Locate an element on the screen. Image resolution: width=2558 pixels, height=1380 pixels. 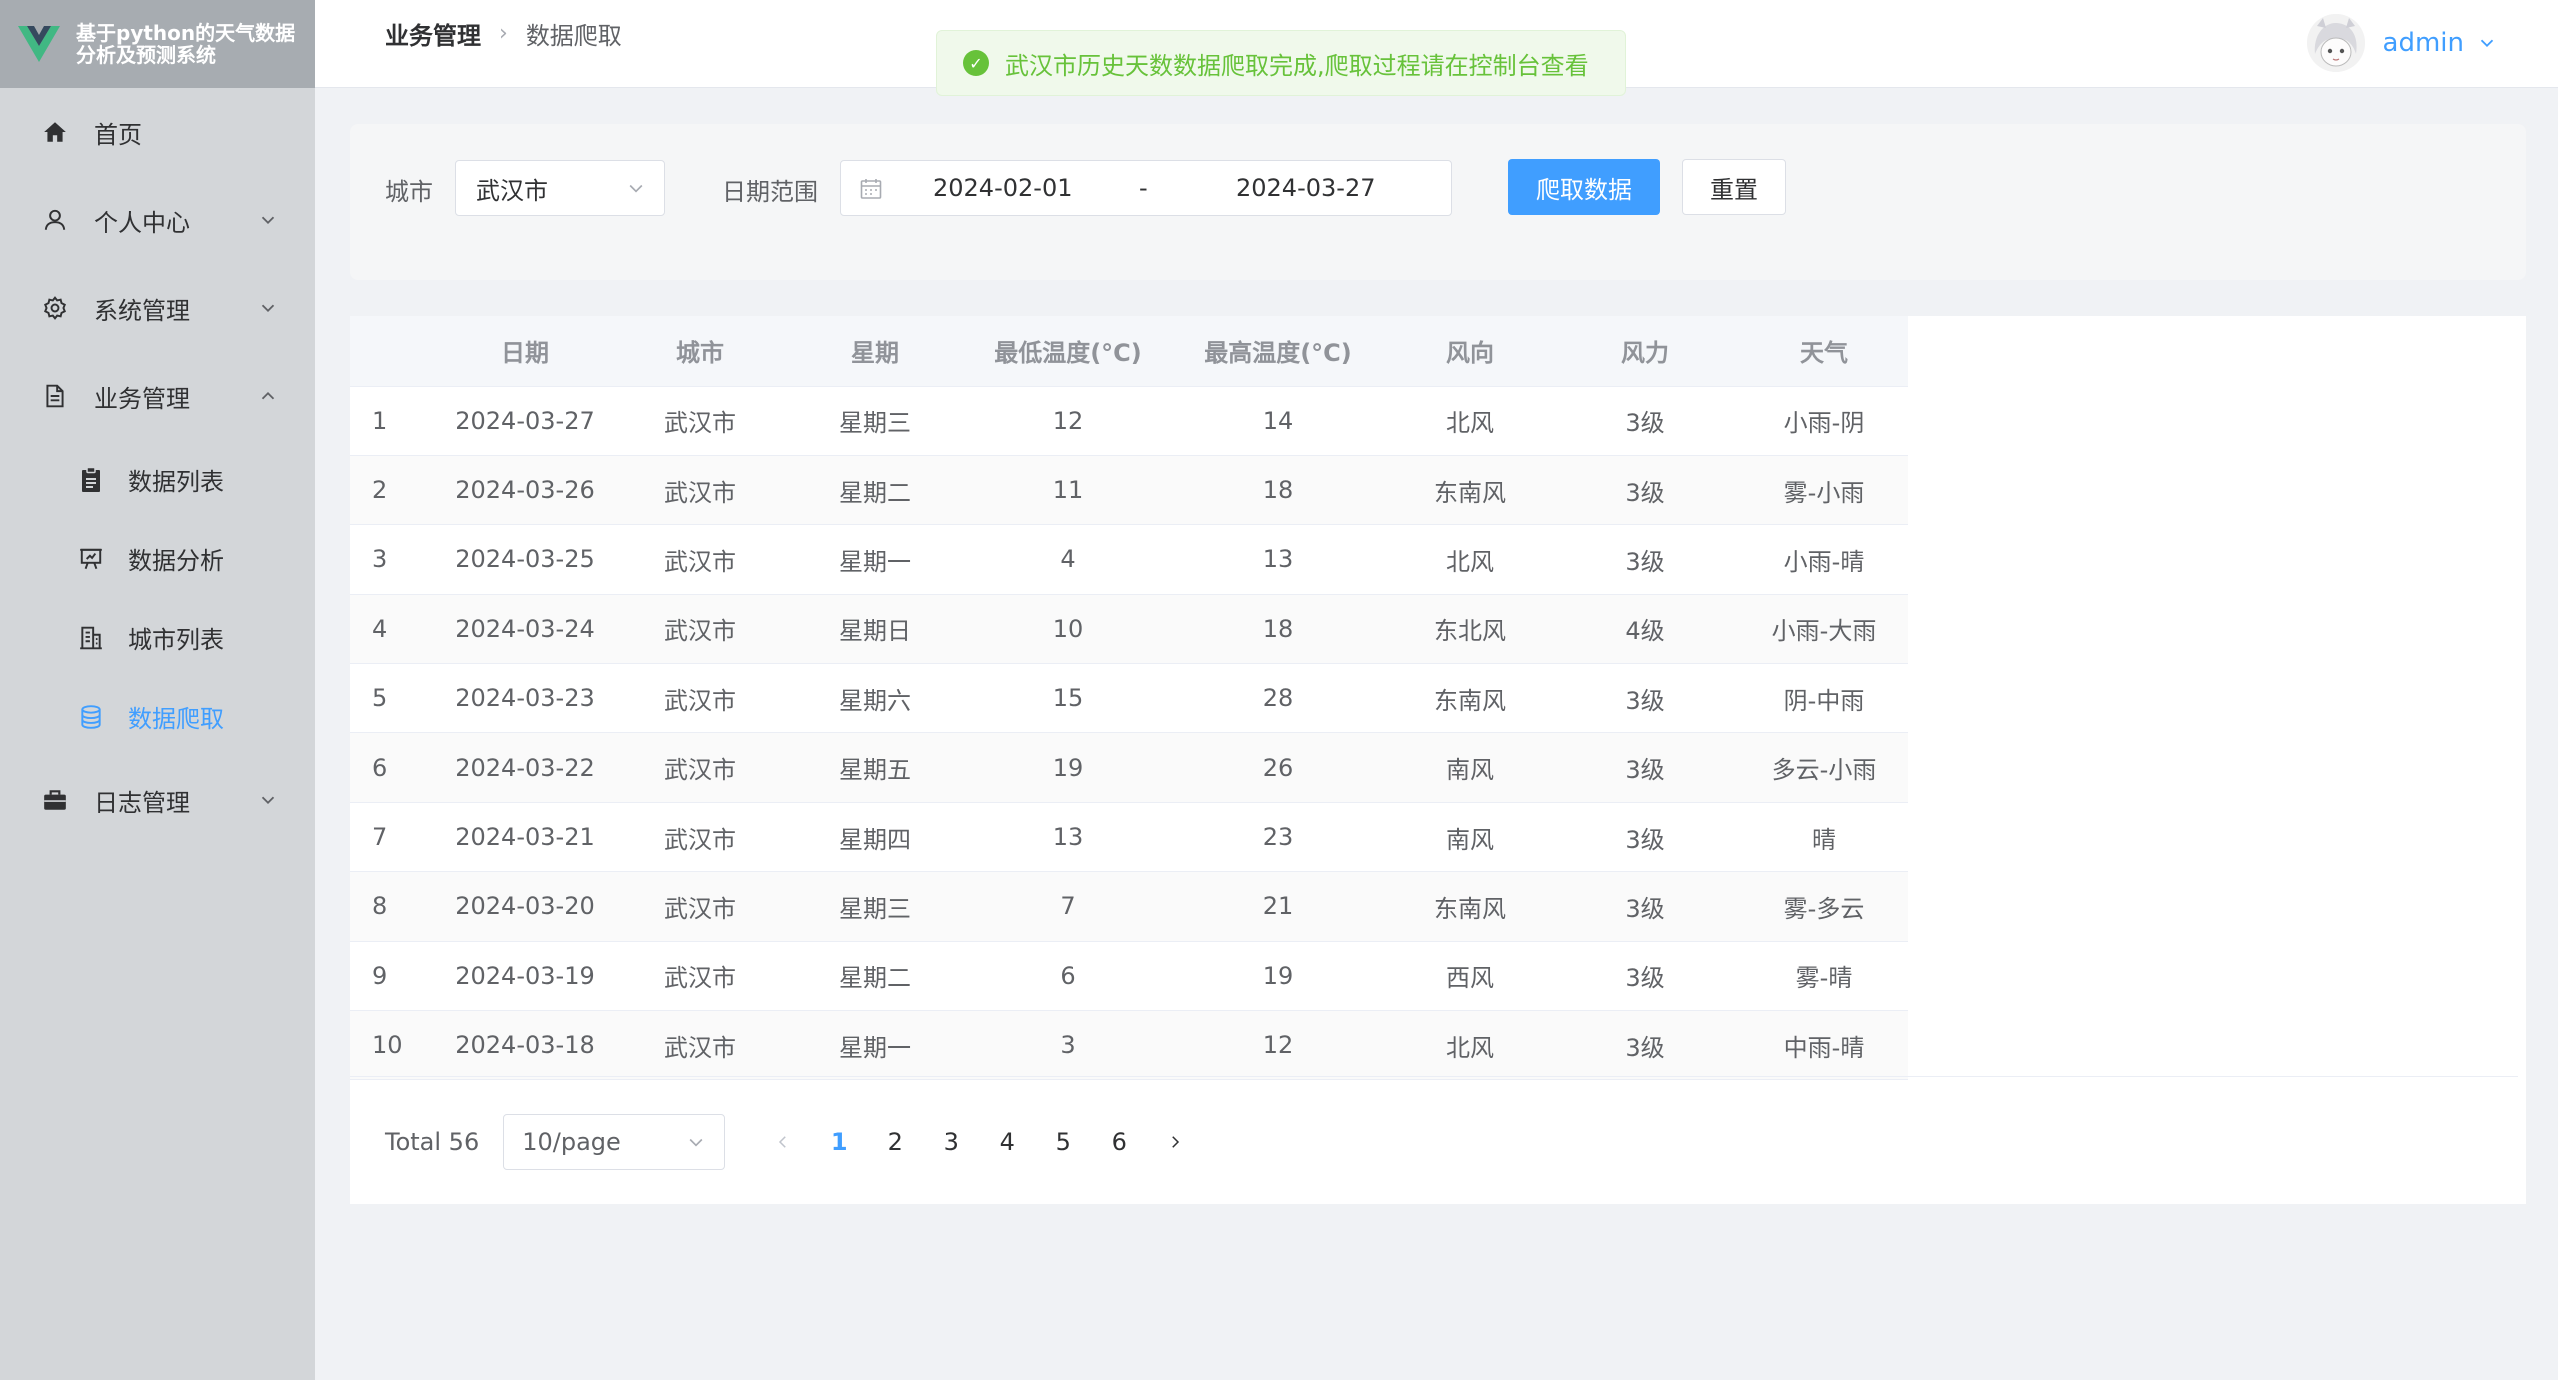
page-button-6: 6 is located at coordinates (1119, 1142).